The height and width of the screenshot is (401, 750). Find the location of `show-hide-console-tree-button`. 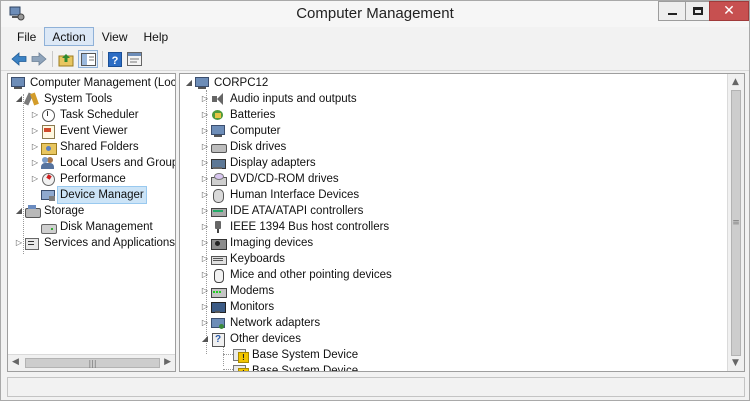

show-hide-console-tree-button is located at coordinates (88, 59).